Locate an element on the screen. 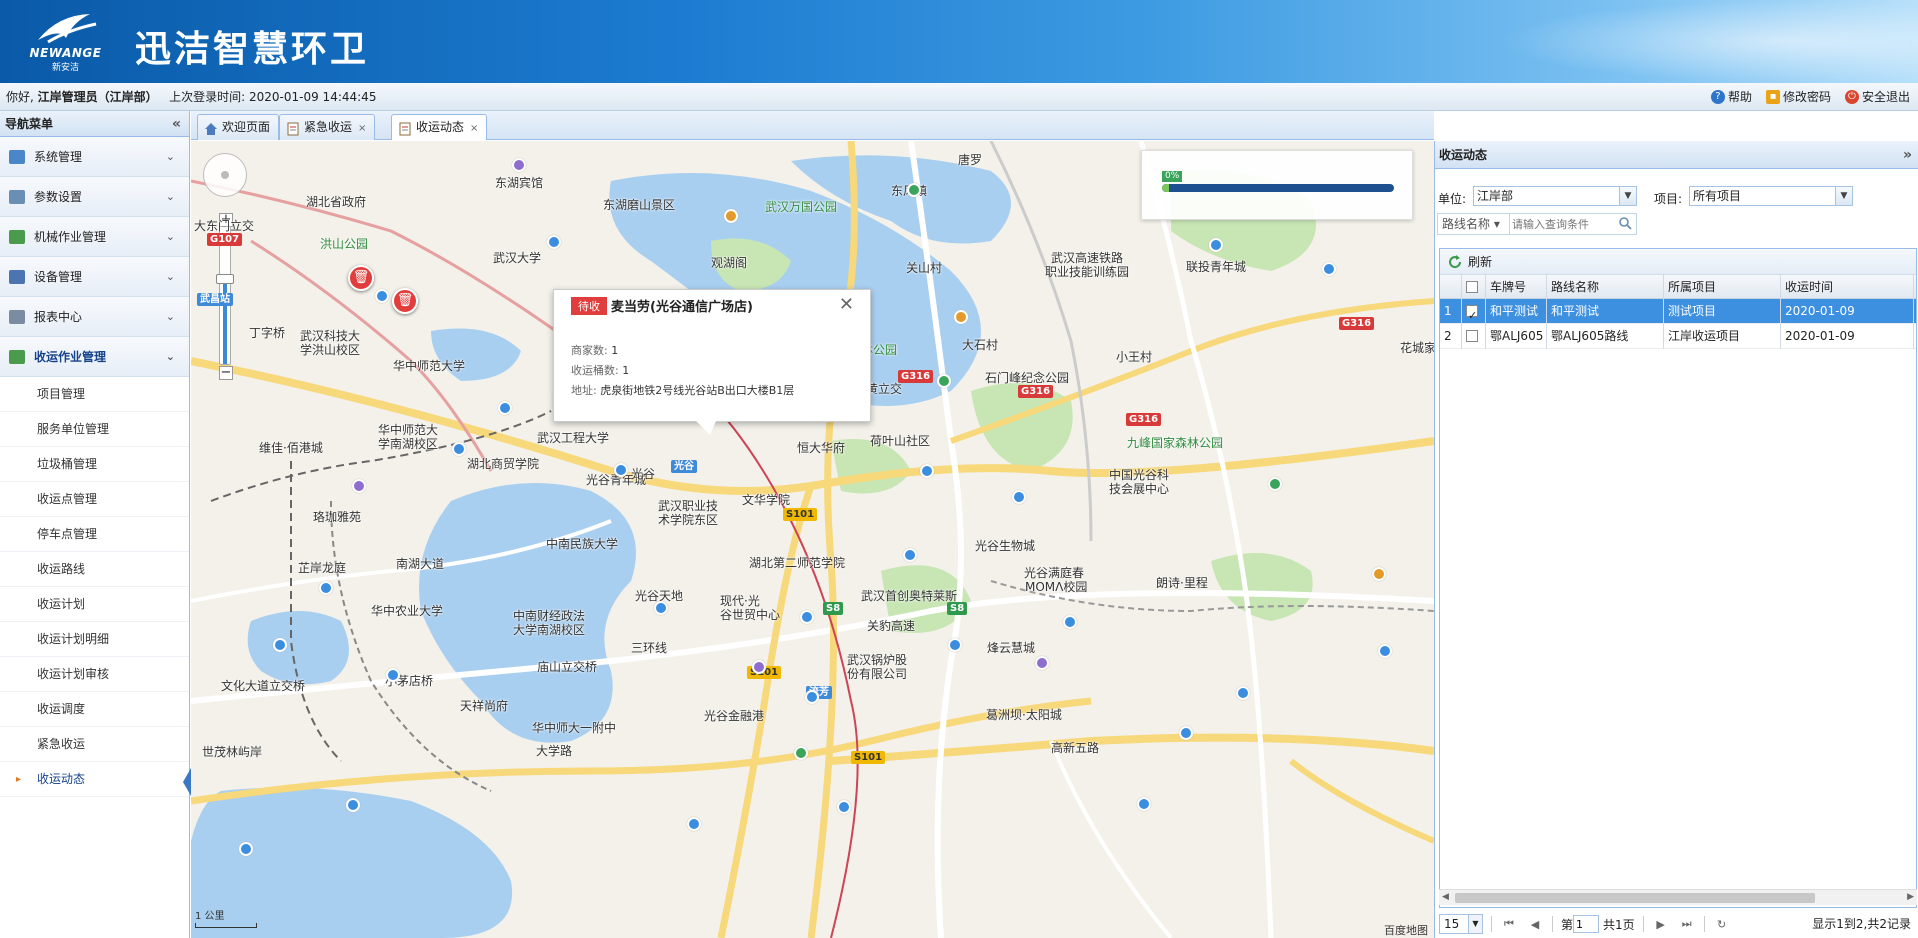  sidebar-item: 收运点管理 is located at coordinates (94, 499).